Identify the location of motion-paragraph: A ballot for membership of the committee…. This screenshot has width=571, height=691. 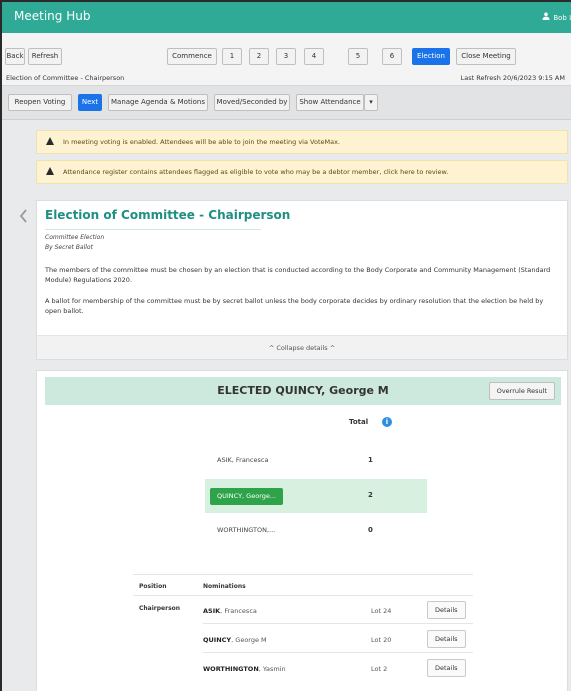
(294, 306).